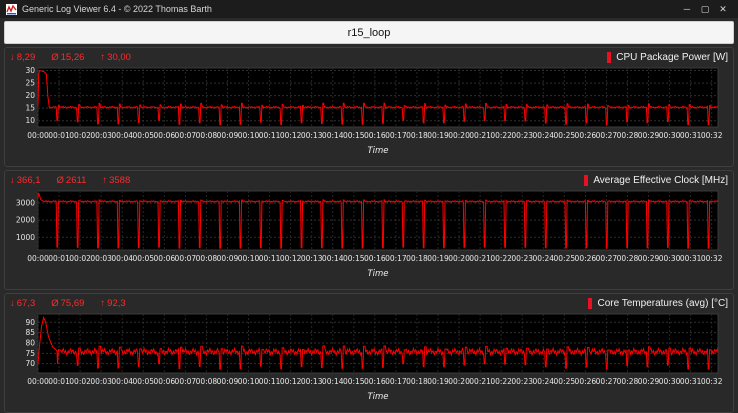 This screenshot has width=738, height=413. I want to click on maximize-button: ▢, so click(705, 9).